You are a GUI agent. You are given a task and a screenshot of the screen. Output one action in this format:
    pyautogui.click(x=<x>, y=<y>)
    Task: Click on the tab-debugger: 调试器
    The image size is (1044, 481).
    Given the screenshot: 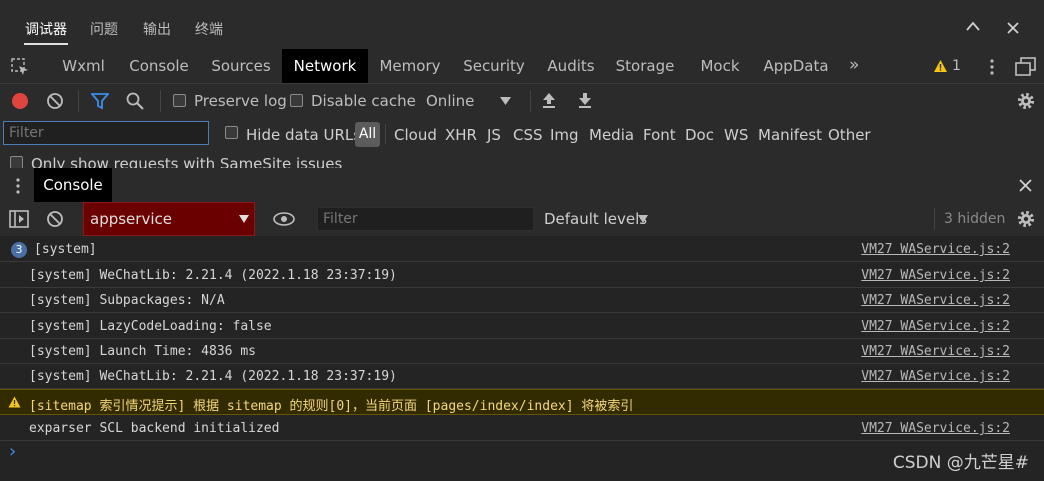 What is the action you would take?
    pyautogui.click(x=46, y=29)
    